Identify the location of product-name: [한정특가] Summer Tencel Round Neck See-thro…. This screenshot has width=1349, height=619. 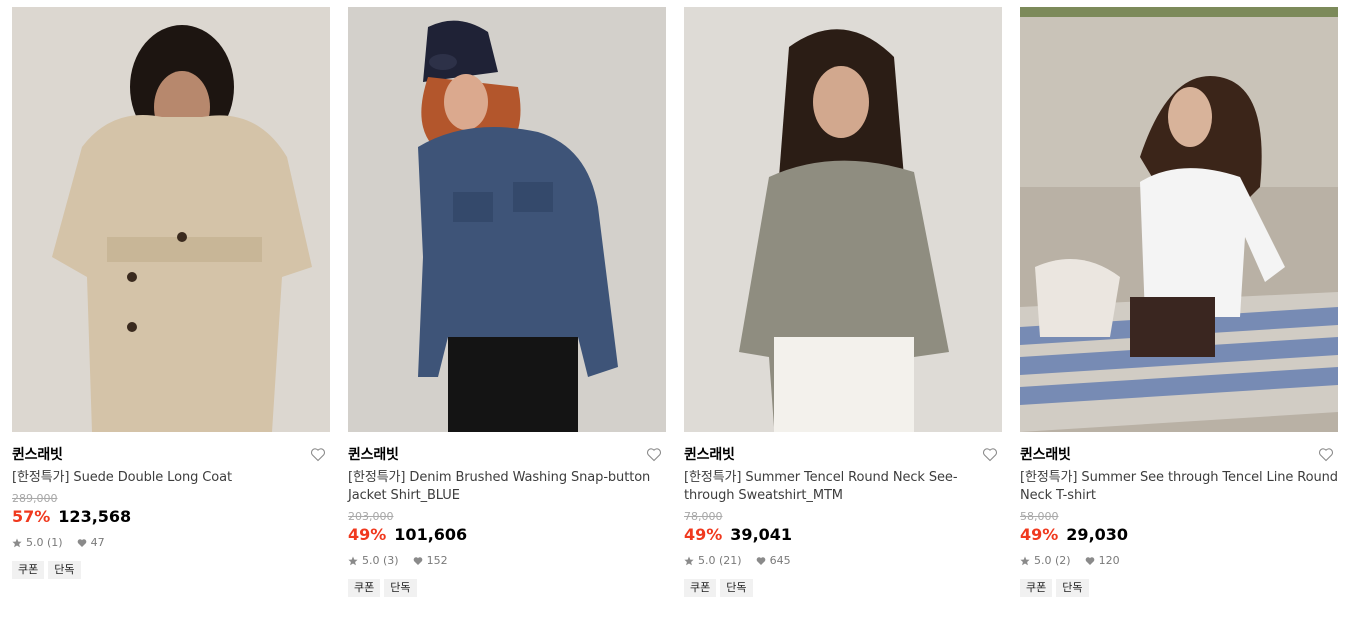
(843, 487).